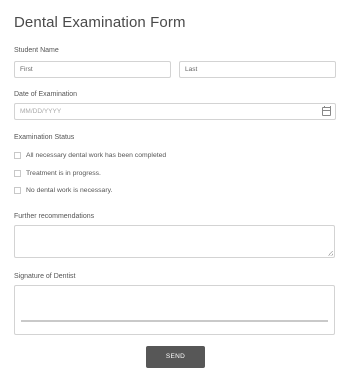  What do you see at coordinates (175, 111) in the screenshot?
I see `exam-date-input: MM/DD/YYYY` at bounding box center [175, 111].